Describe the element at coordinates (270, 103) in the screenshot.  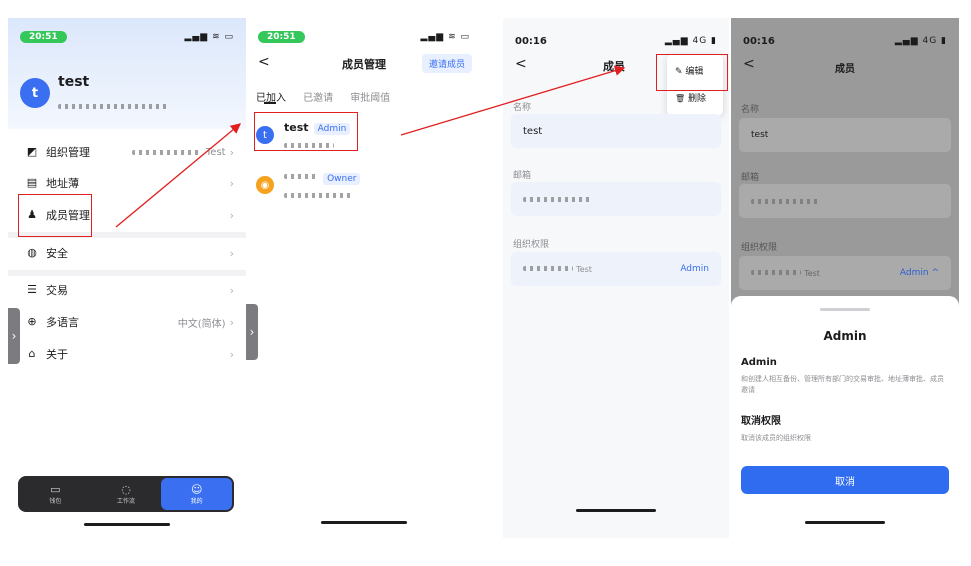
I see `tab-underline` at that location.